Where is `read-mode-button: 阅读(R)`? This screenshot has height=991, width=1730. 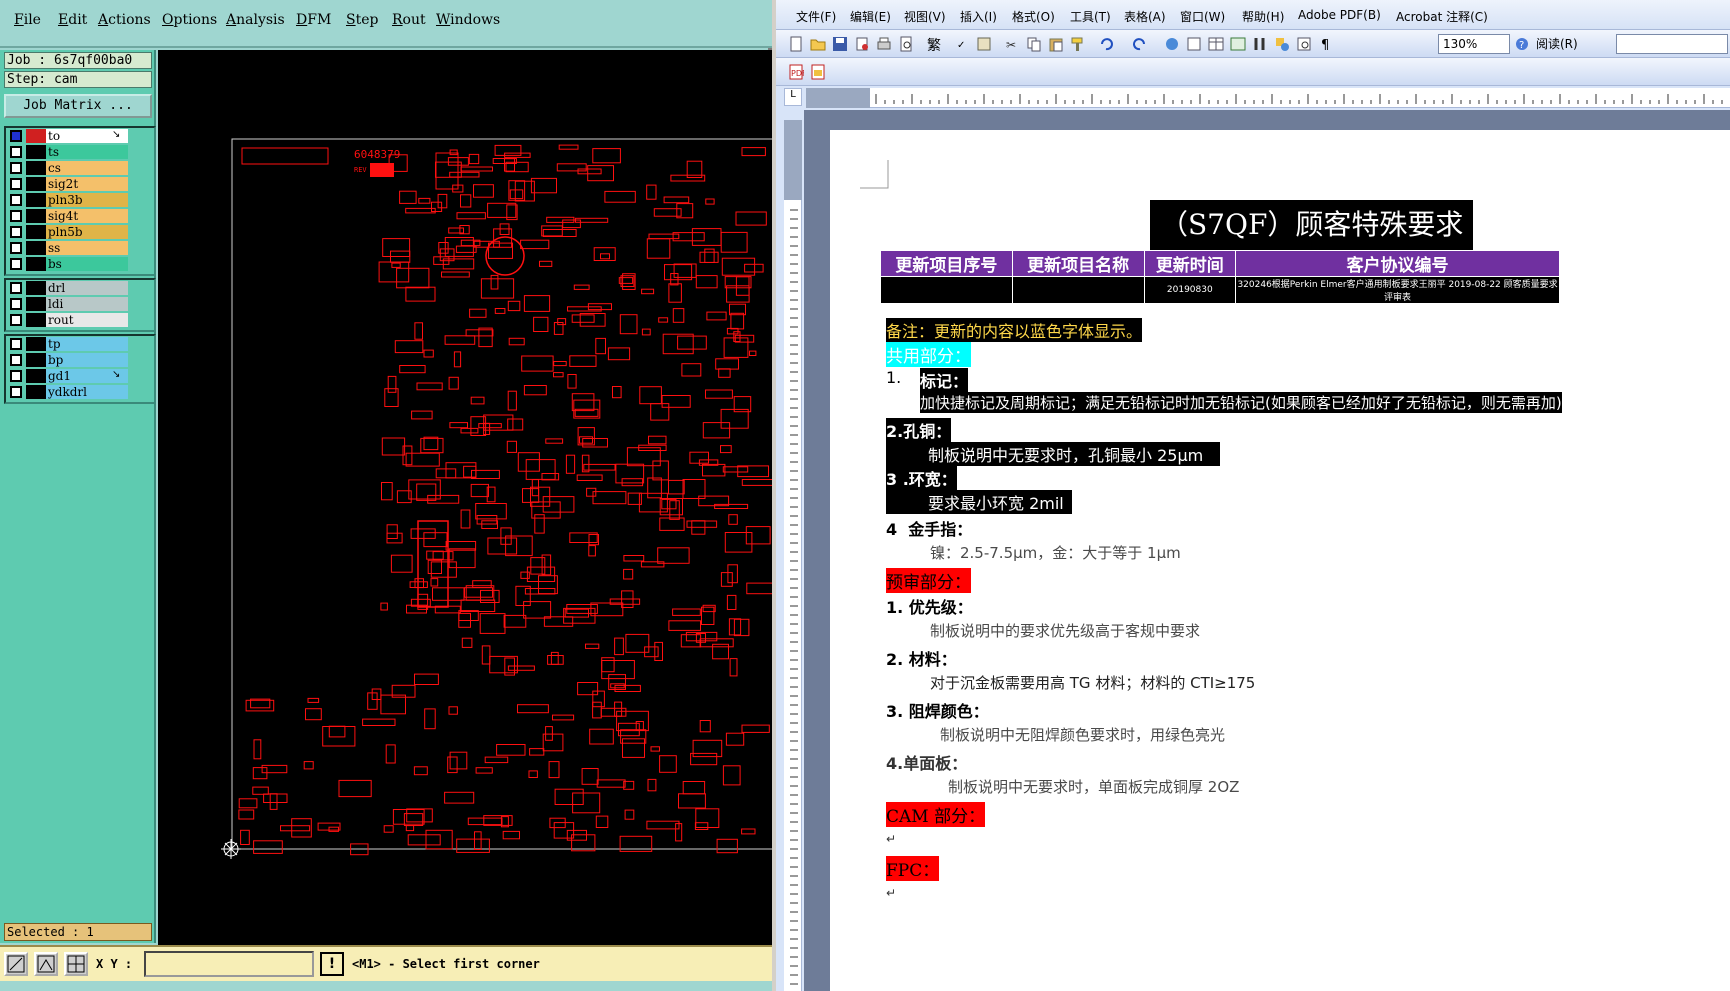 read-mode-button: 阅读(R) is located at coordinates (1557, 43).